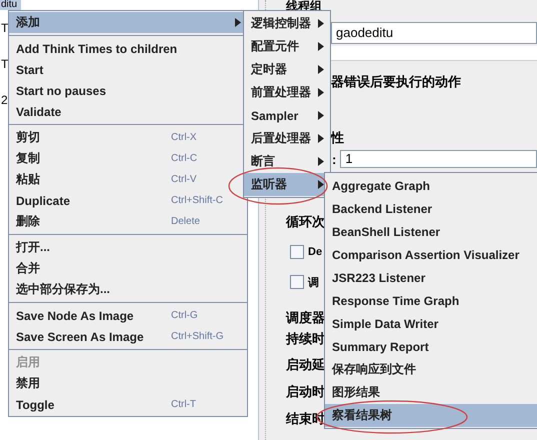 Image resolution: width=537 pixels, height=440 pixels. What do you see at coordinates (128, 137) in the screenshot?
I see `menu-item: 剪切 Ctrl-X` at bounding box center [128, 137].